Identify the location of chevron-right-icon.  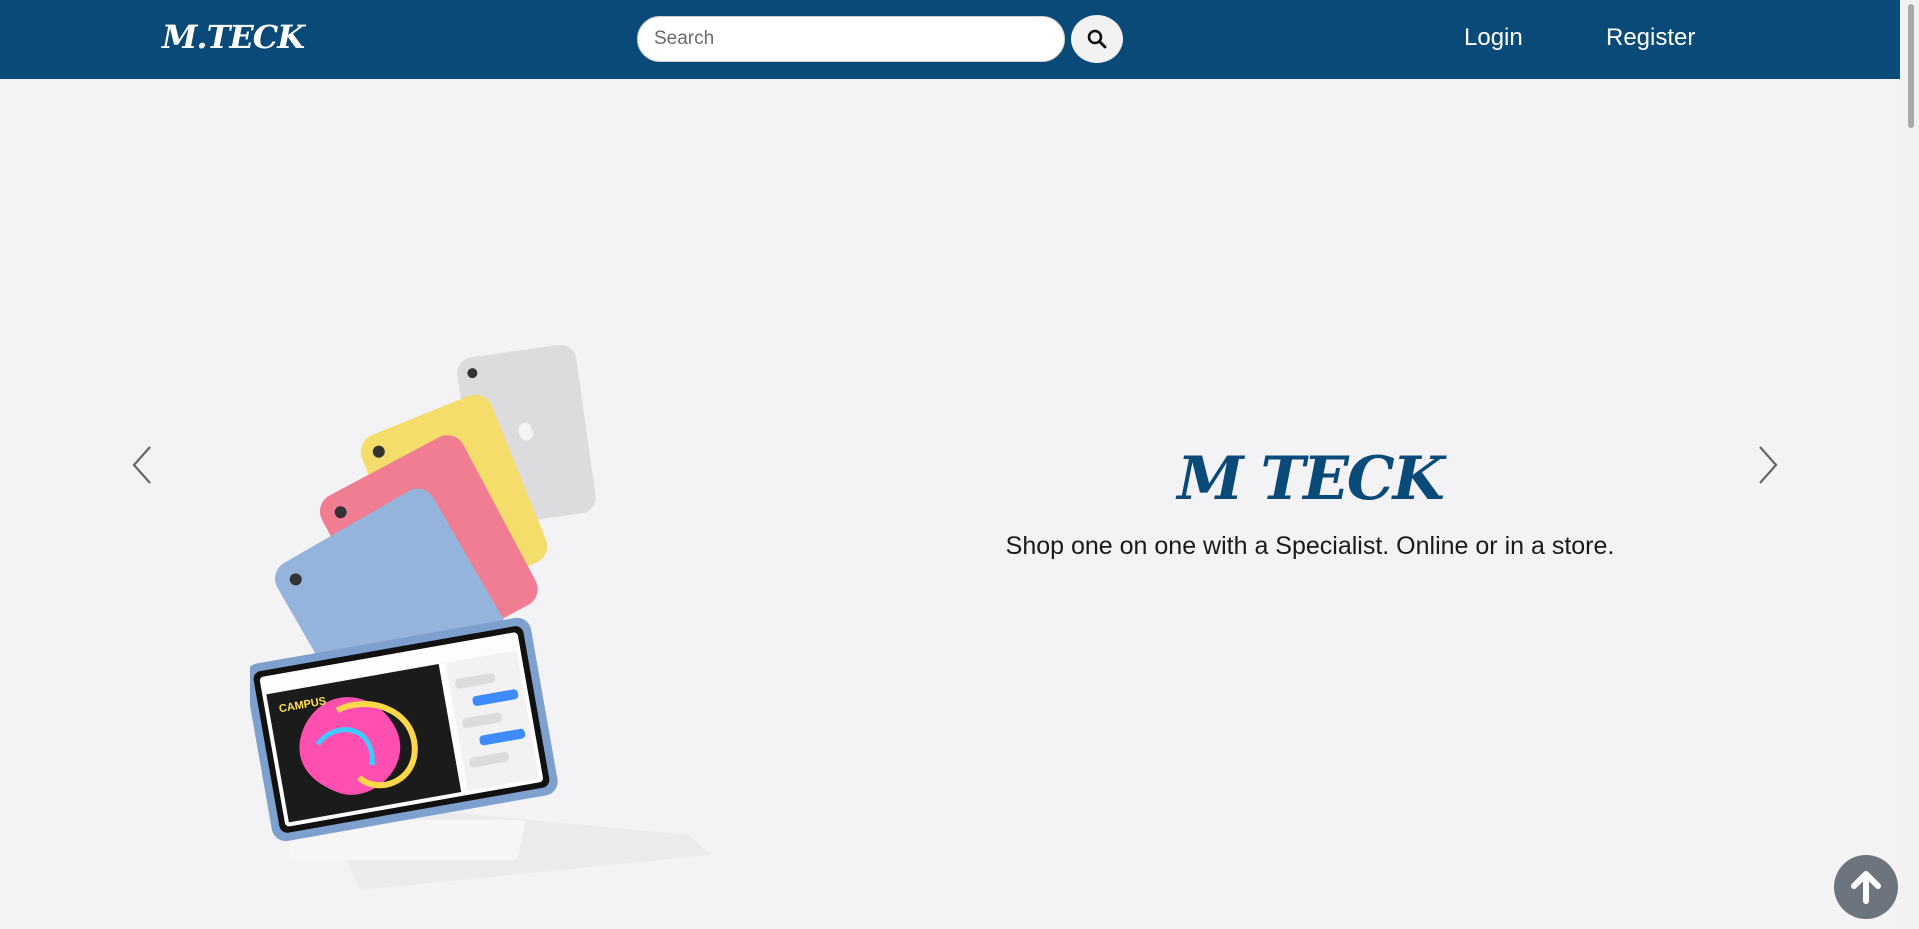
(1768, 465).